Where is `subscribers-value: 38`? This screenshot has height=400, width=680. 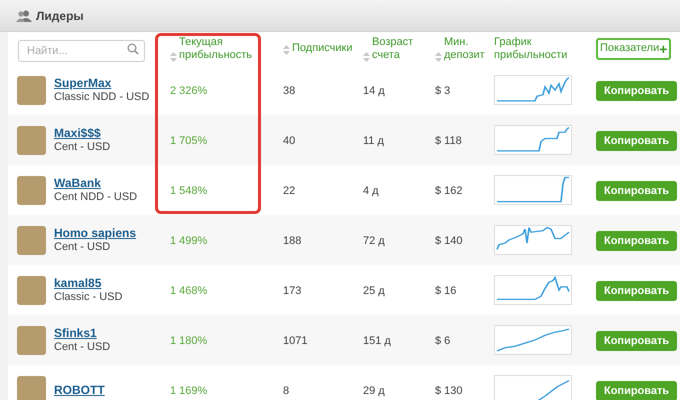
subscribers-value: 38 is located at coordinates (289, 91).